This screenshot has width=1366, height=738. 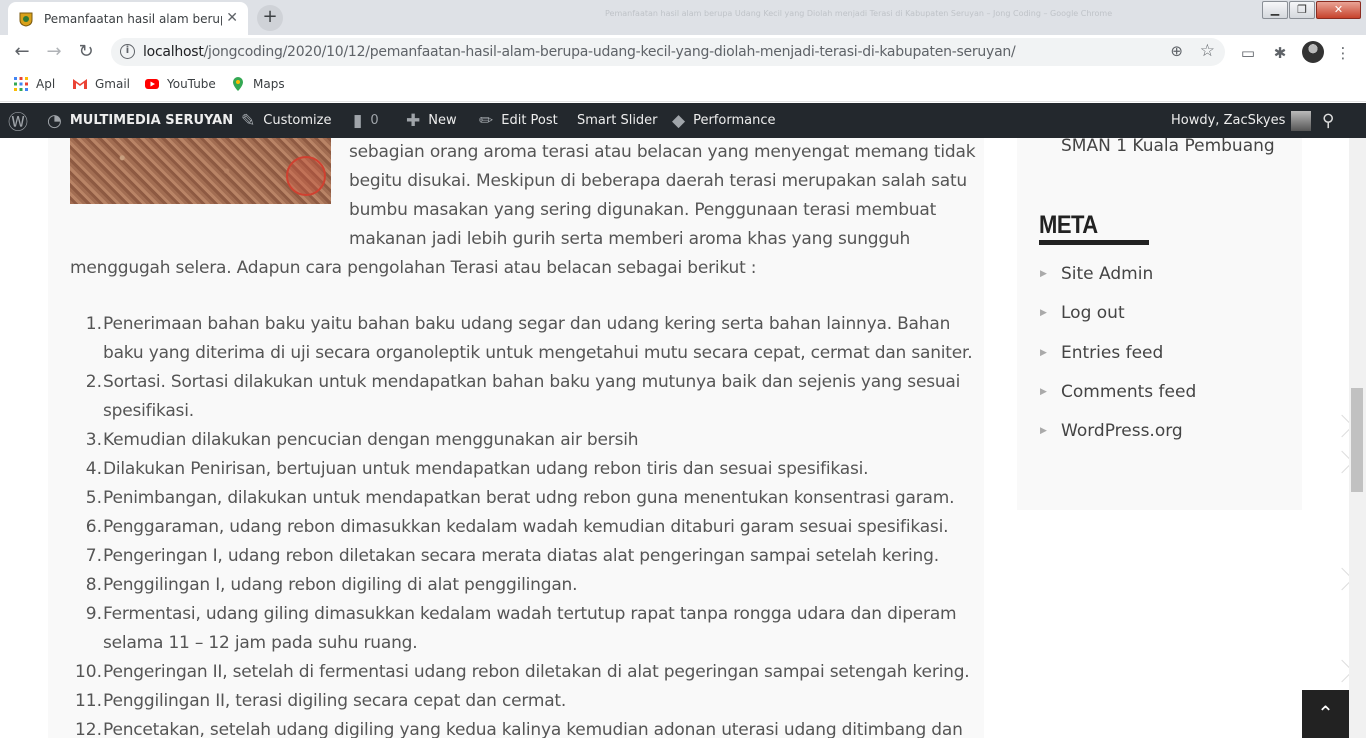 What do you see at coordinates (1107, 274) in the screenshot?
I see `meta-link: Site Admin` at bounding box center [1107, 274].